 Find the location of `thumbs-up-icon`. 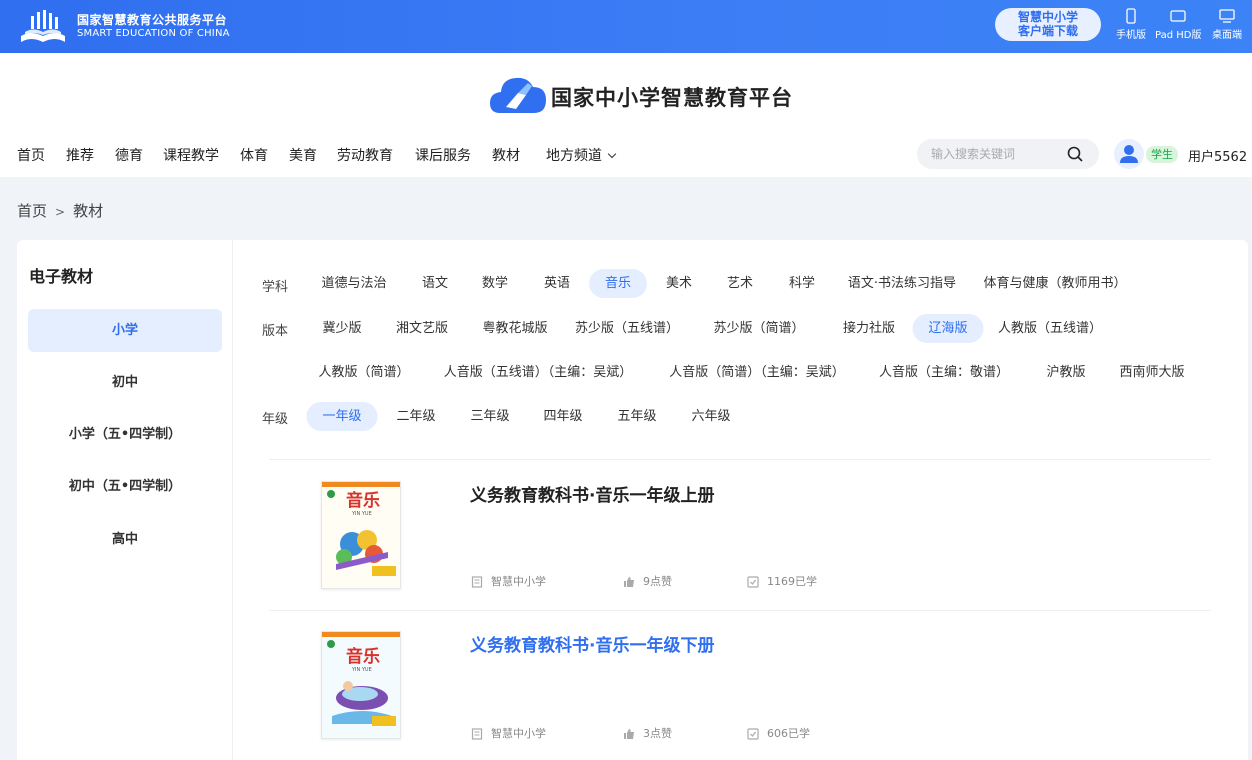

thumbs-up-icon is located at coordinates (629, 582).